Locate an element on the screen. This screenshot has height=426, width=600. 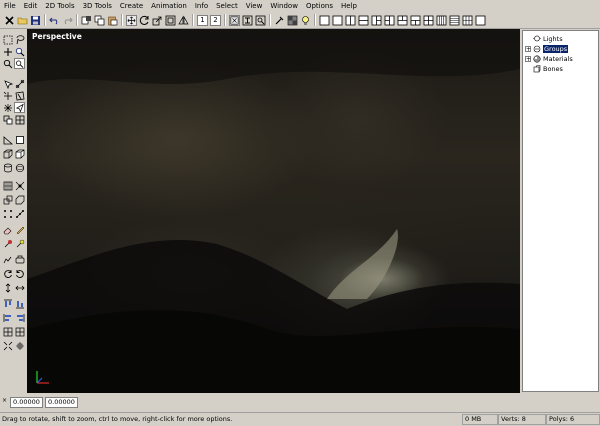
layout-grid-icon is located at coordinates (467, 20).